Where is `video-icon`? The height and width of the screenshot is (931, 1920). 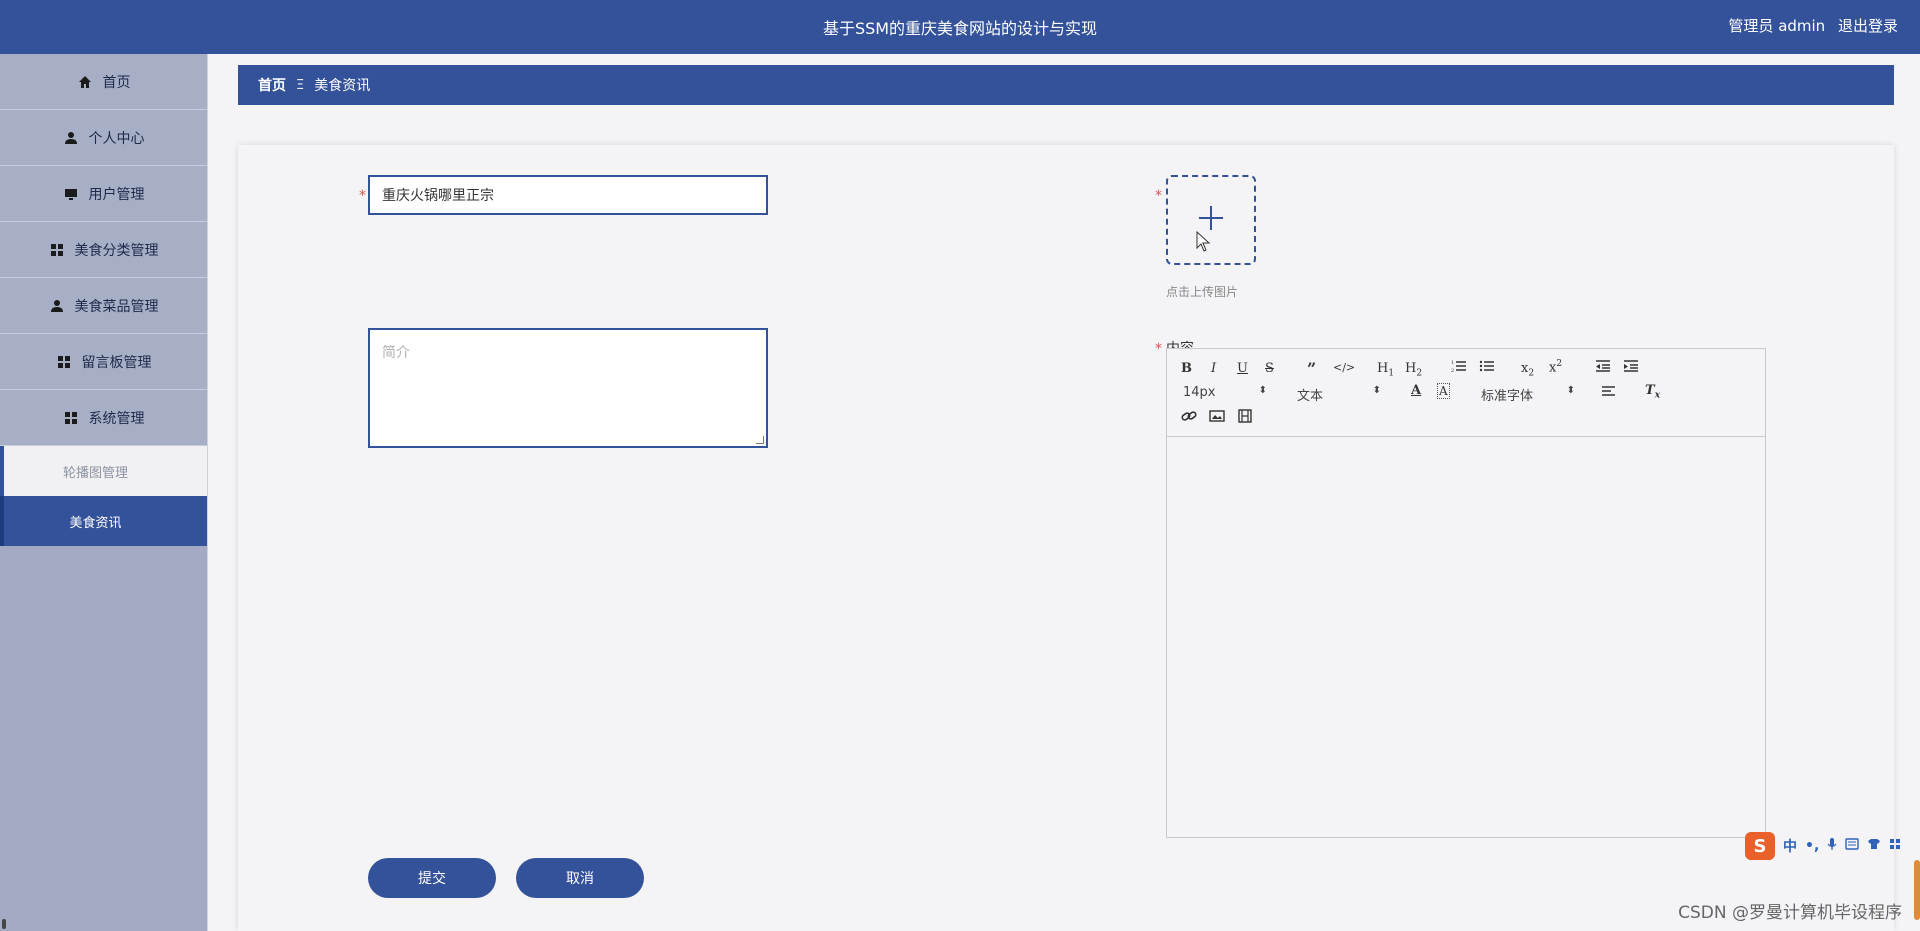 video-icon is located at coordinates (1245, 418).